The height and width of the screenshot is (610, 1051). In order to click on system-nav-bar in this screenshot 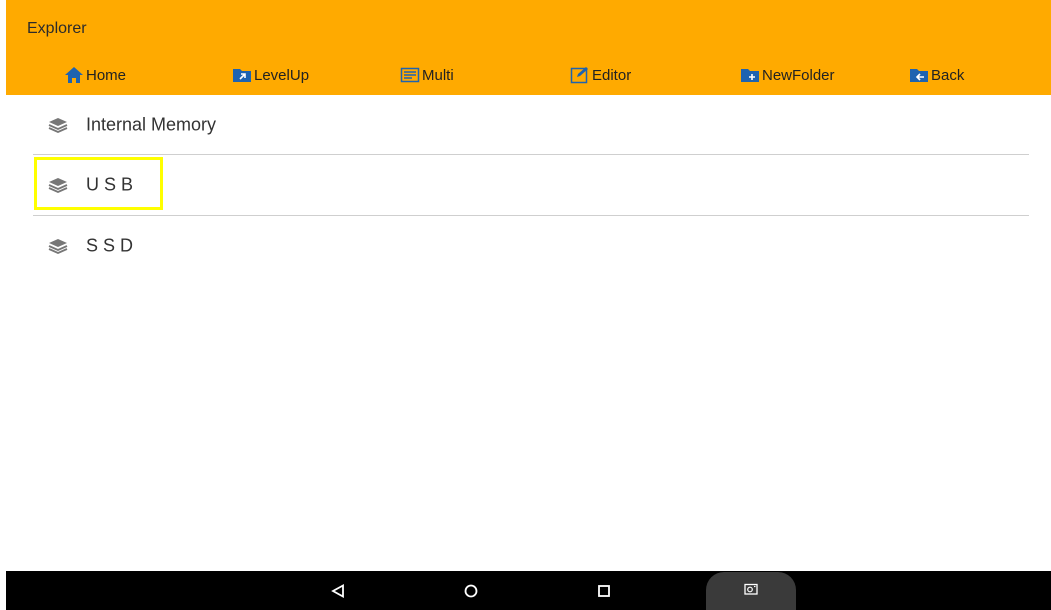, I will do `click(528, 590)`.